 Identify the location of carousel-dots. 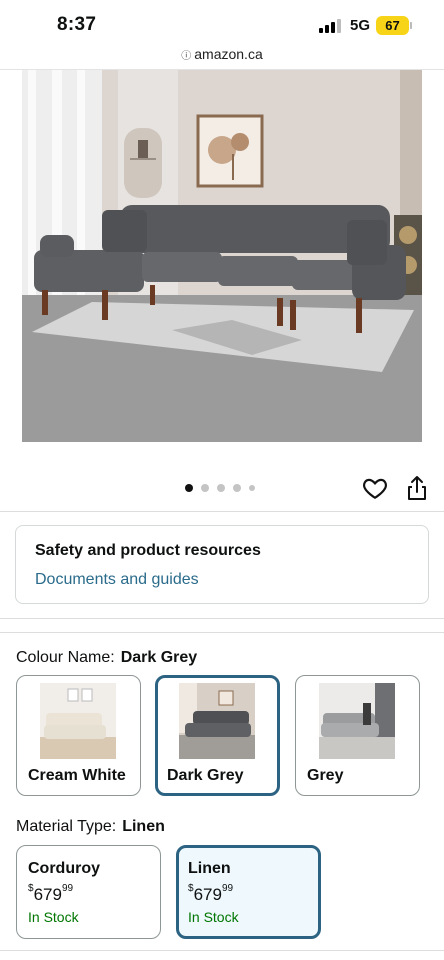
(220, 488).